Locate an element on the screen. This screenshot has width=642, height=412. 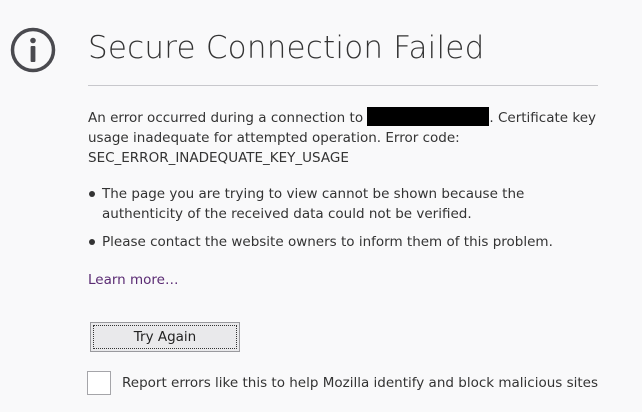
error-code: SEC_ERROR_INADEQUATE_KEY_USAGE is located at coordinates (218, 158).